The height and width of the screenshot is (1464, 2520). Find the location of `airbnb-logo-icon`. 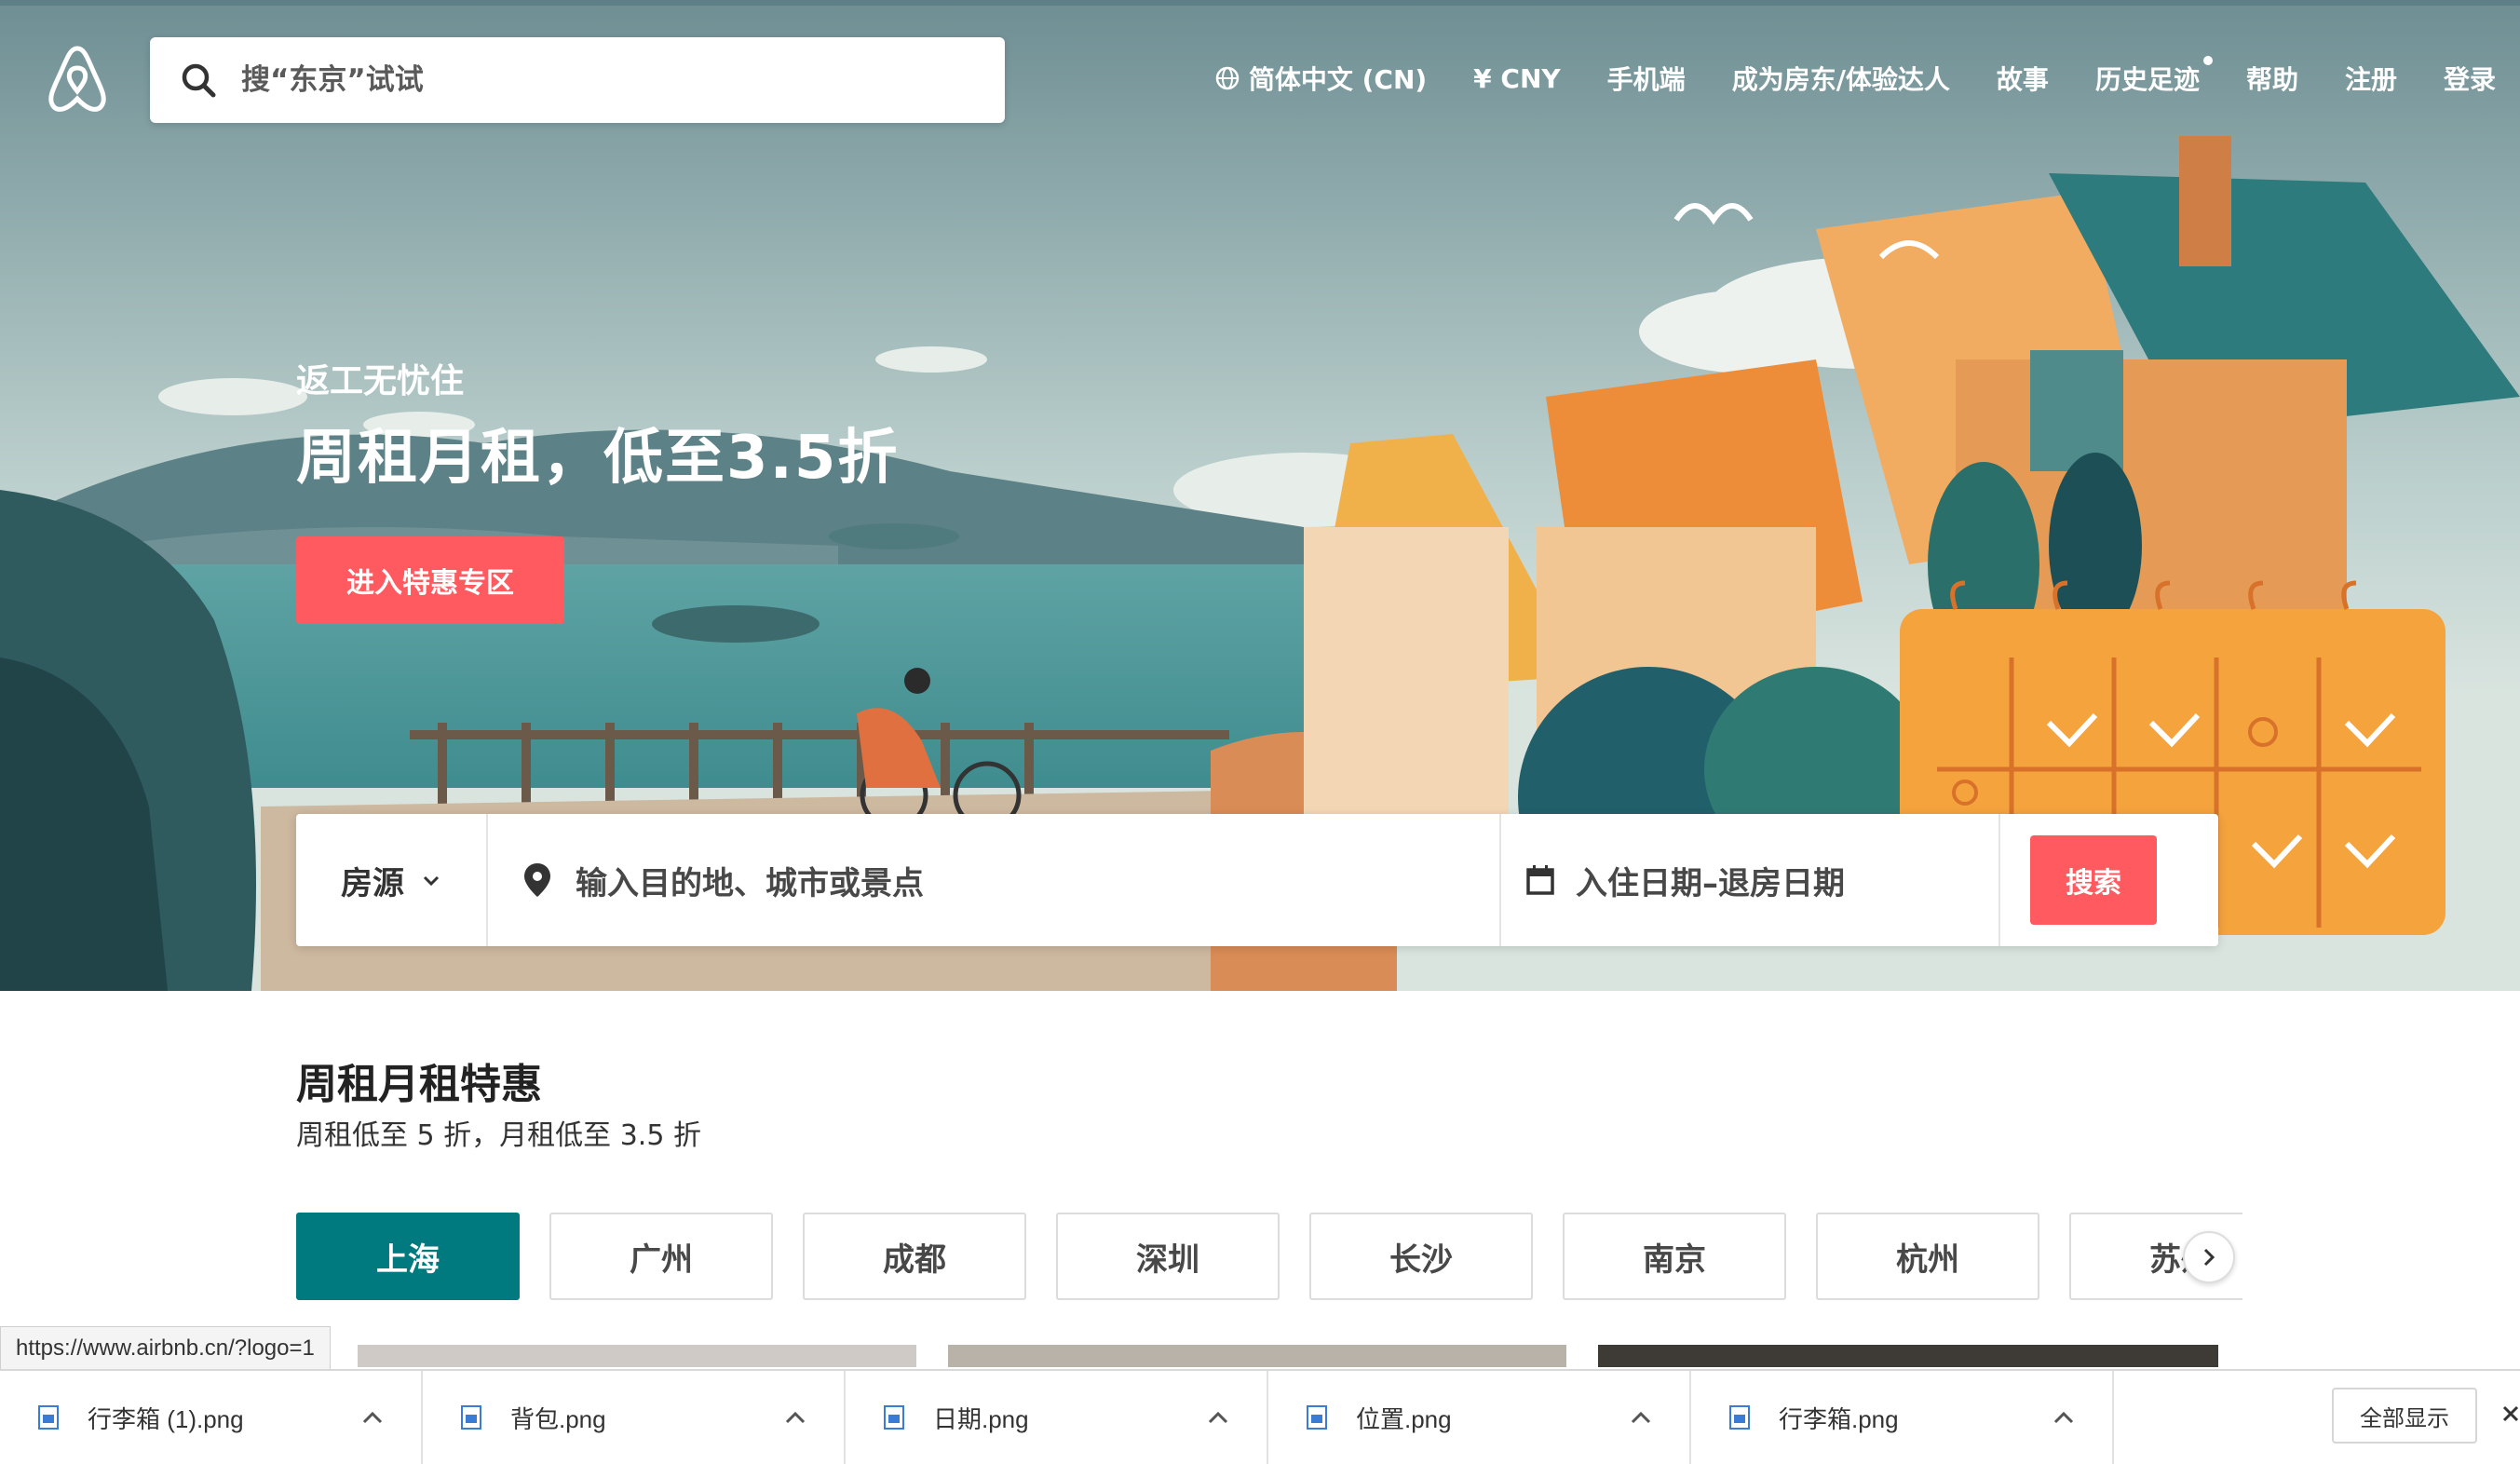

airbnb-logo-icon is located at coordinates (77, 80).